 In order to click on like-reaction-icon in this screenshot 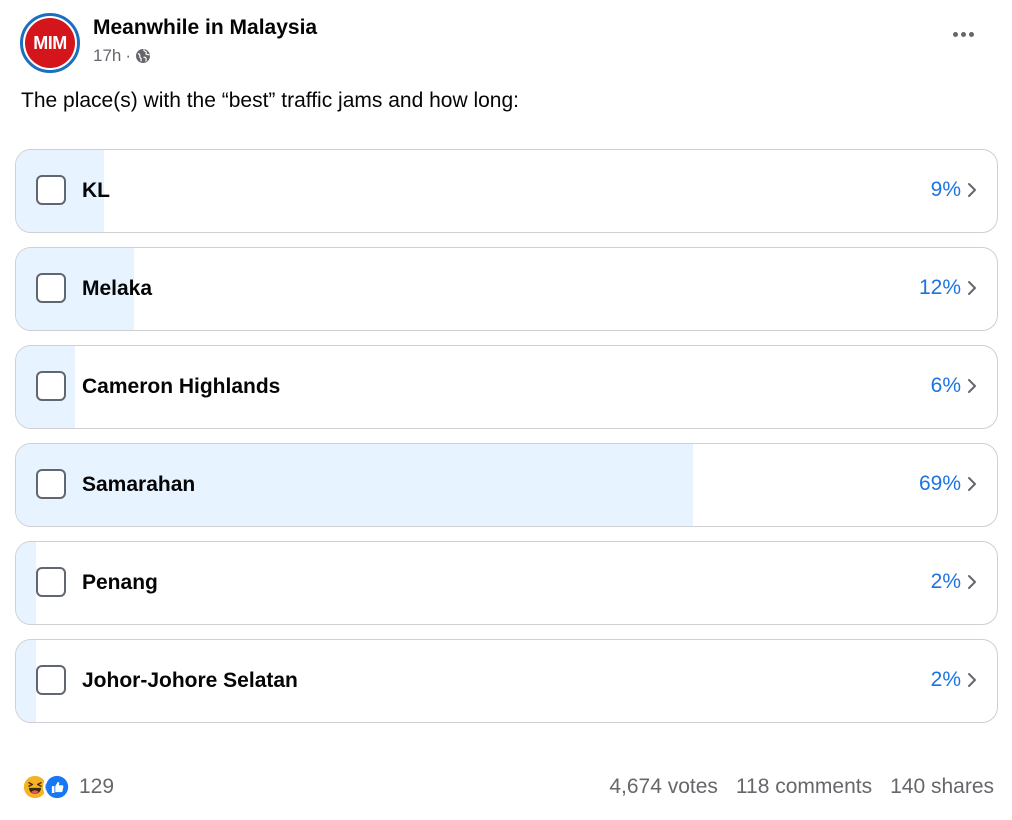, I will do `click(57, 787)`.